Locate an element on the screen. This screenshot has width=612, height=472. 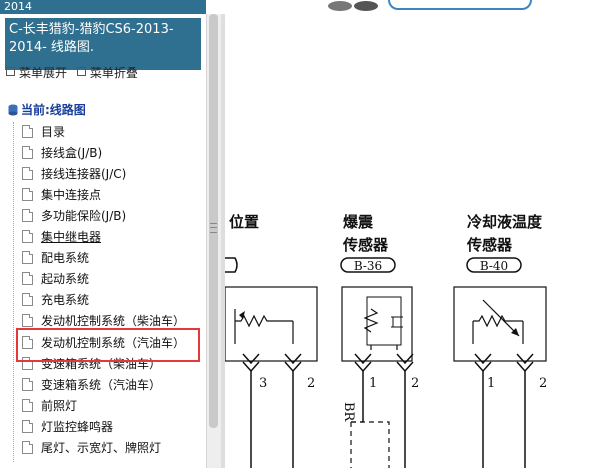
piezo-icon is located at coordinates (397, 322).